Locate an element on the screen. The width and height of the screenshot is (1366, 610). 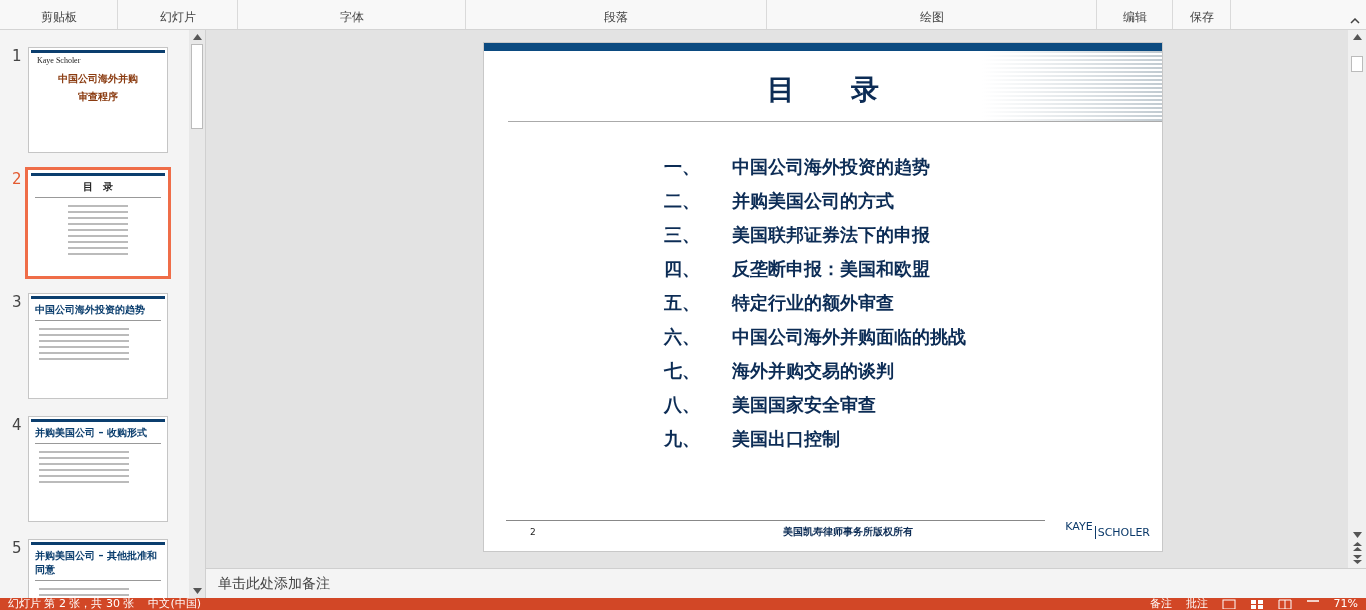
item-text: 反垄断申报：美国和欧盟 is located at coordinates (831, 269).